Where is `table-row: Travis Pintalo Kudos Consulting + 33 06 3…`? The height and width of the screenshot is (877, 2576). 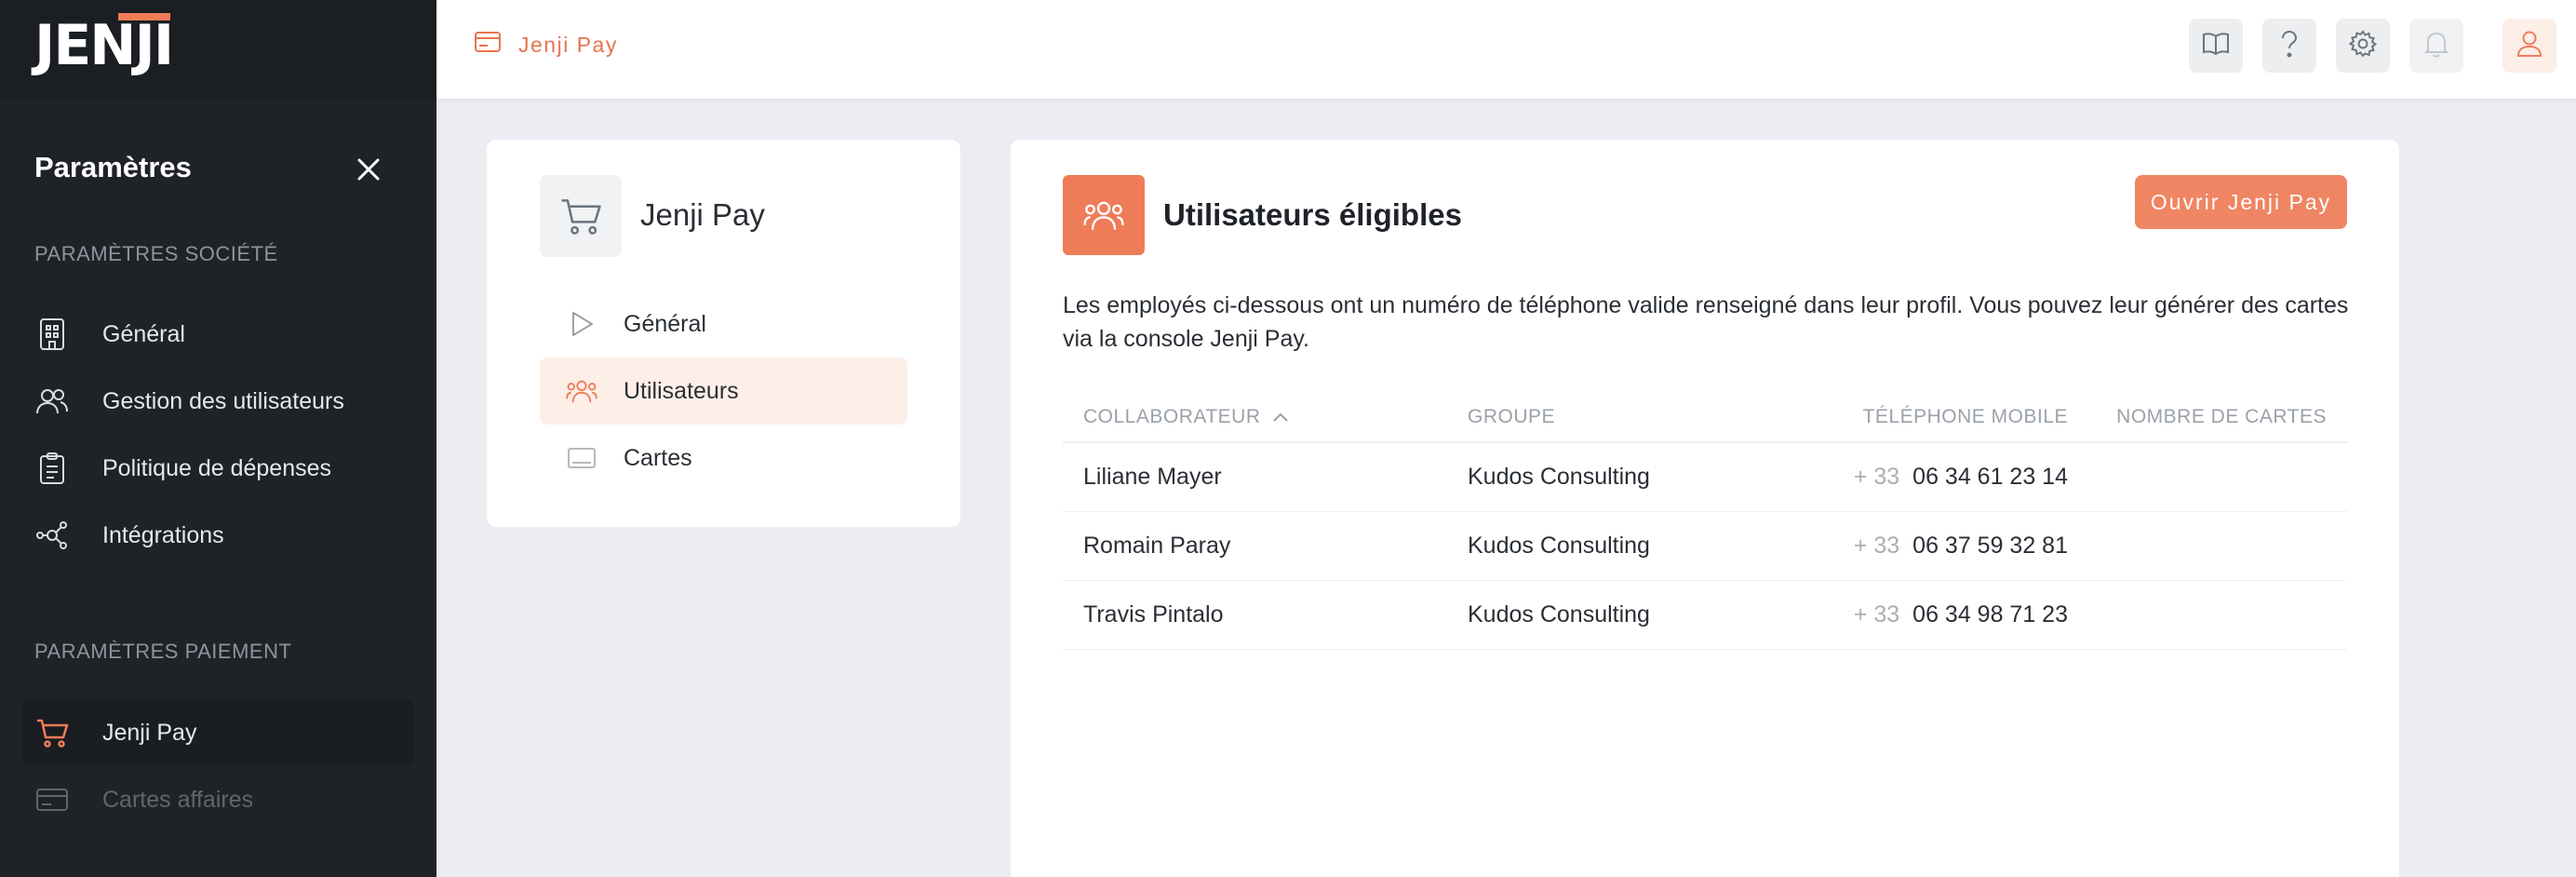
table-row: Travis Pintalo Kudos Consulting + 33 06 3… is located at coordinates (1705, 615).